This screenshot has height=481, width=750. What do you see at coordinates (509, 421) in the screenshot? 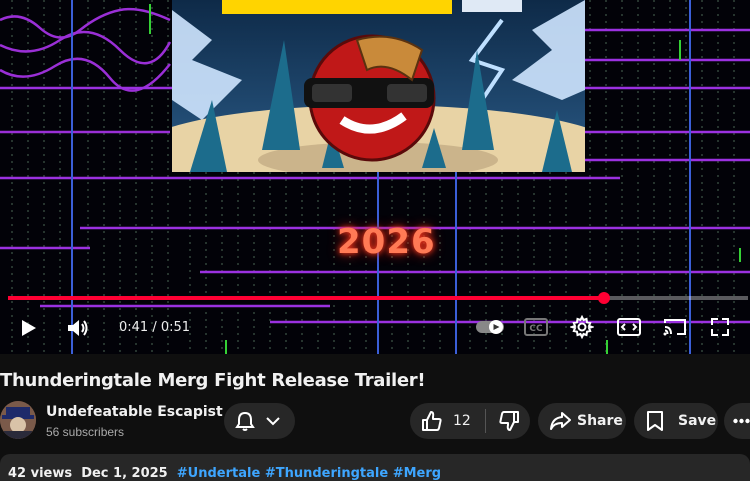
I see `thumbs-down-icon` at bounding box center [509, 421].